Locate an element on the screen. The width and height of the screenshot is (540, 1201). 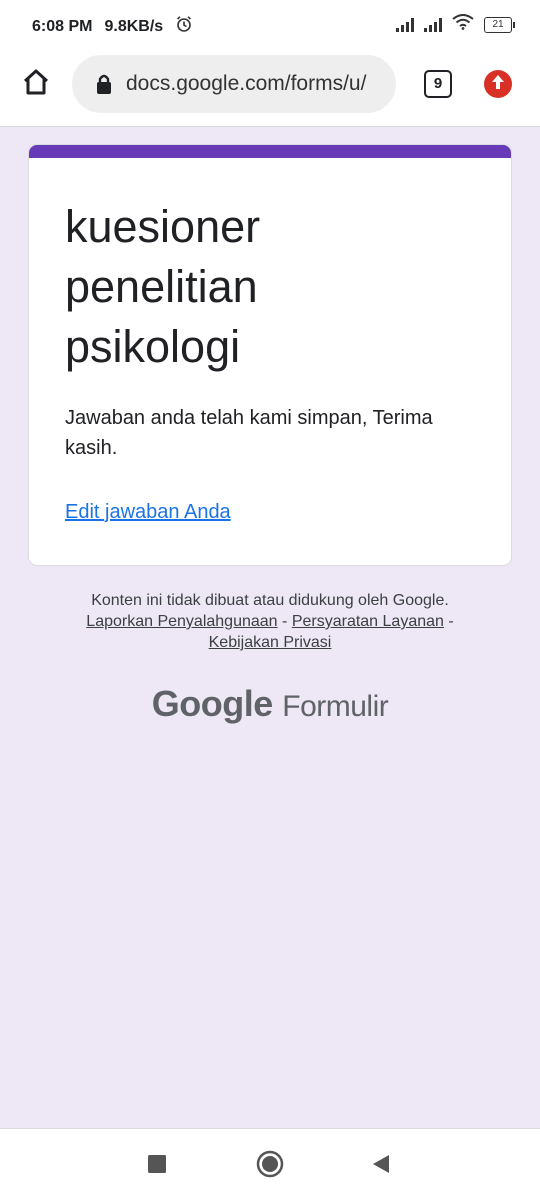
update-button is located at coordinates (498, 84).